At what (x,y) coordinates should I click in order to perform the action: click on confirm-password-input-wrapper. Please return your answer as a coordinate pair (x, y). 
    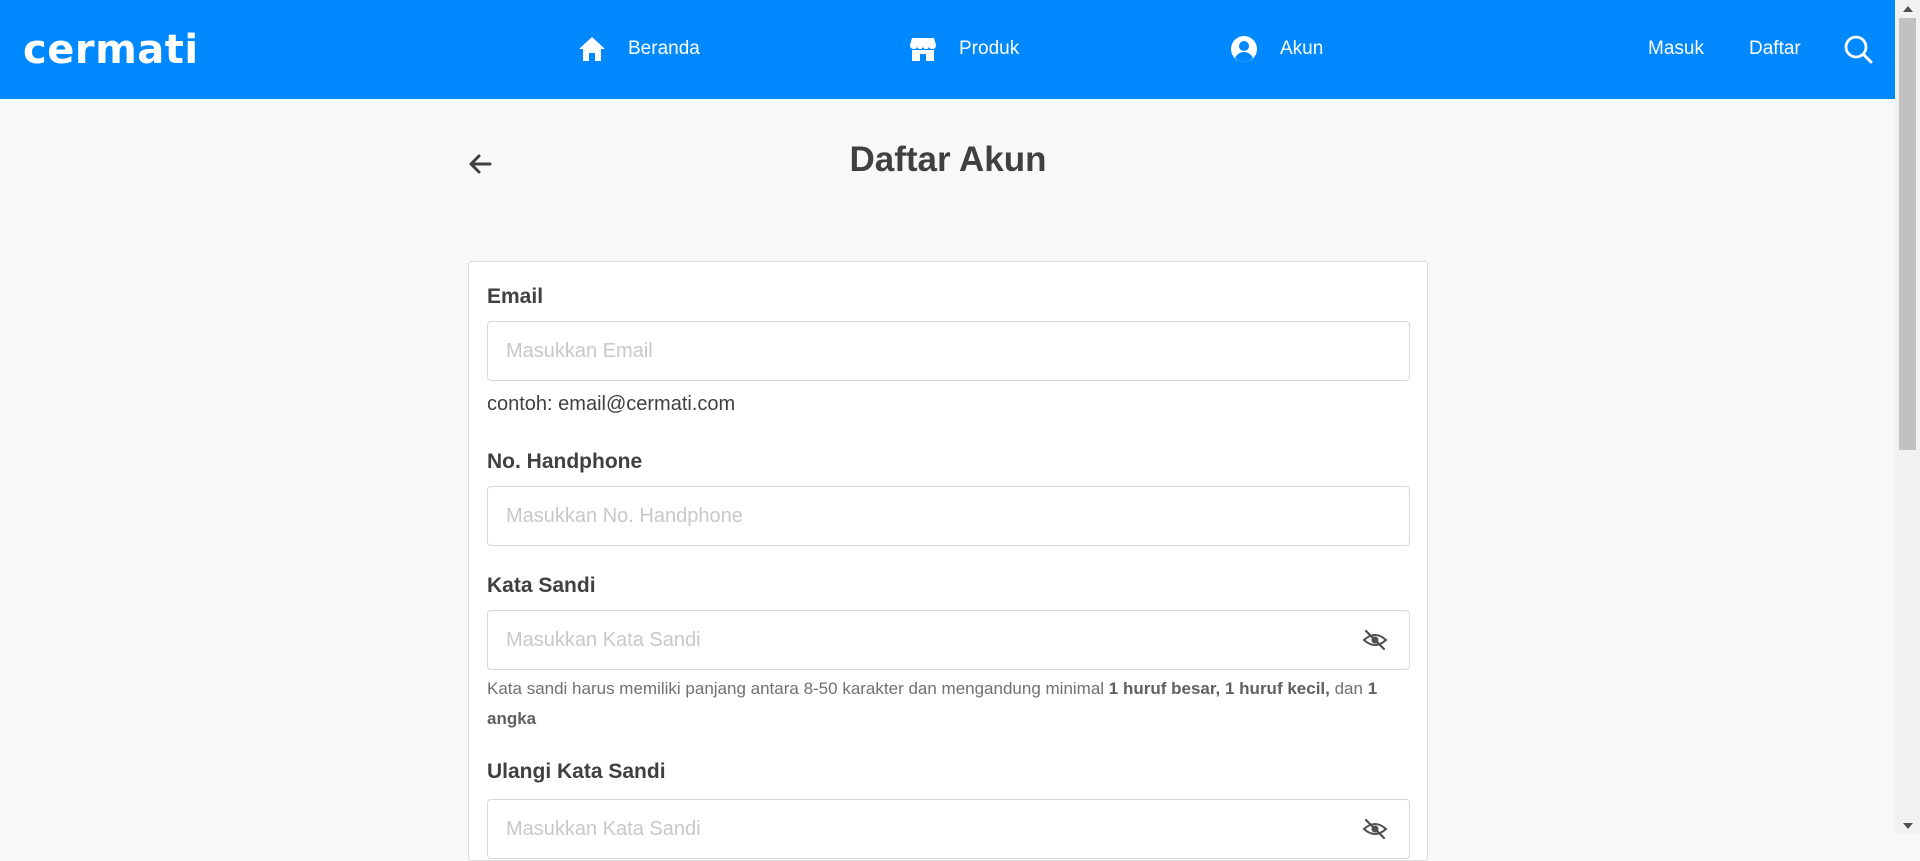
    Looking at the image, I should click on (948, 829).